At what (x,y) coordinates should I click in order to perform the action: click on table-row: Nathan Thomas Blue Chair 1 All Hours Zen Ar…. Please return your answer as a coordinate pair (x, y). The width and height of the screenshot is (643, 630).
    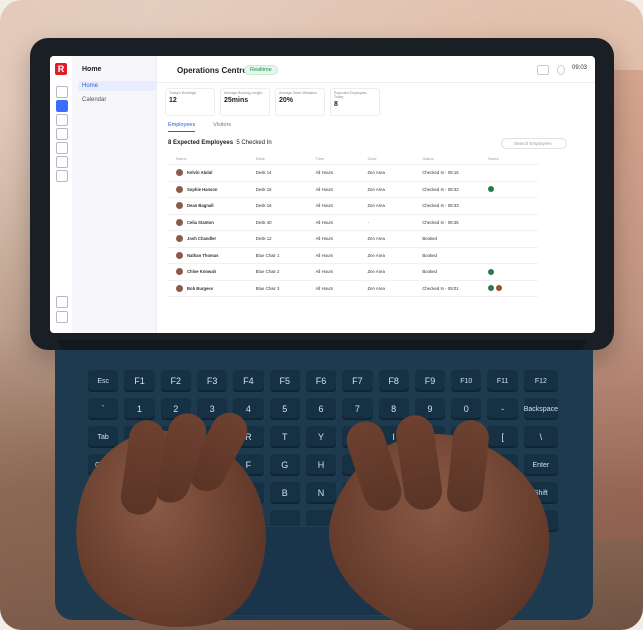
    Looking at the image, I should click on (353, 256).